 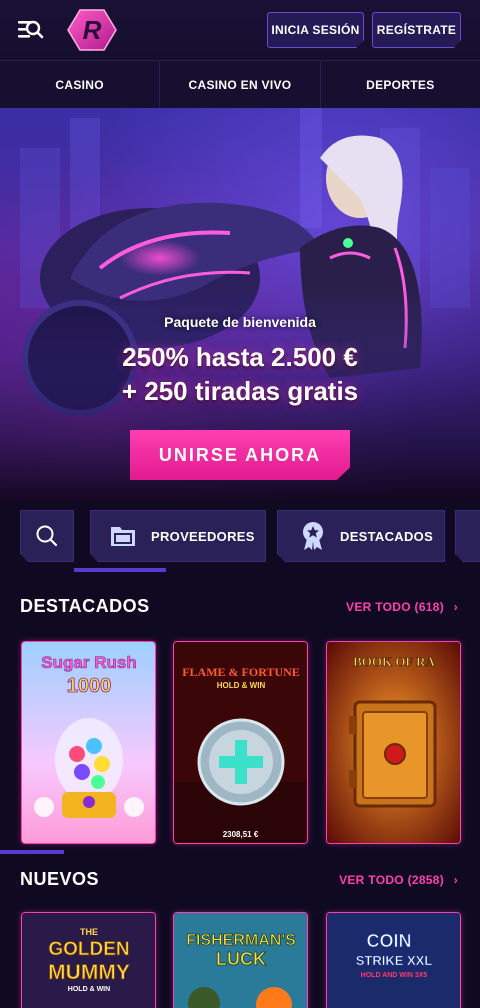 I want to click on category-next, so click(x=467, y=536).